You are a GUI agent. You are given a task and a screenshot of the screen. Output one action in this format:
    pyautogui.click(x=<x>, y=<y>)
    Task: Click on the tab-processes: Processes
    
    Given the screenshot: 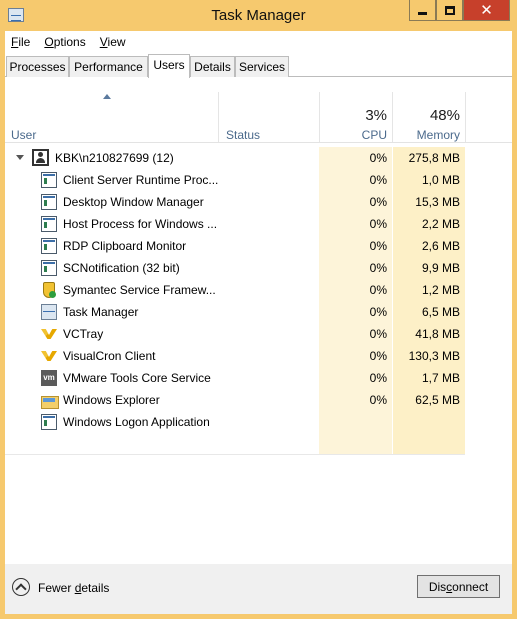 What is the action you would take?
    pyautogui.click(x=37, y=66)
    